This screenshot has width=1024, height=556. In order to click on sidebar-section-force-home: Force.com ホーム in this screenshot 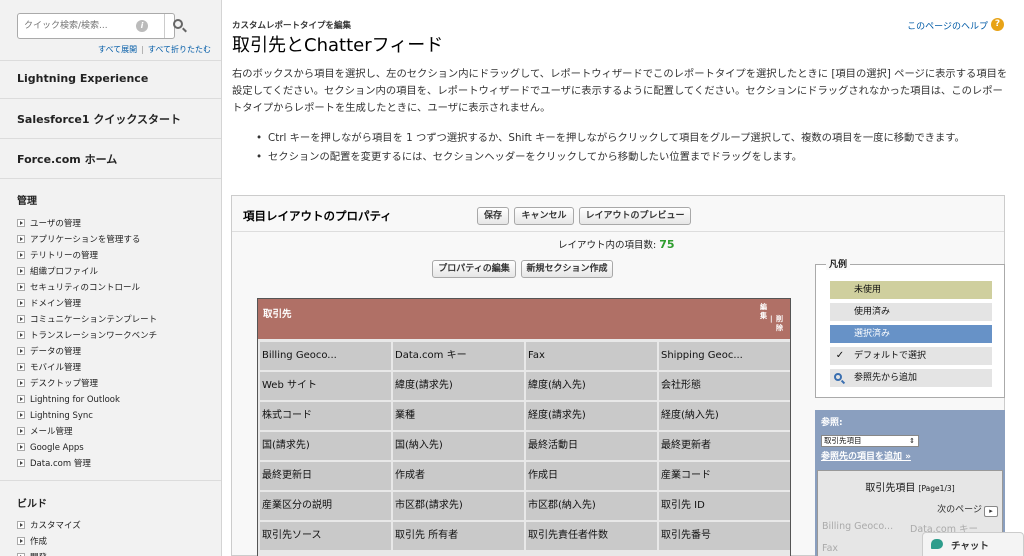, I will do `click(110, 158)`.